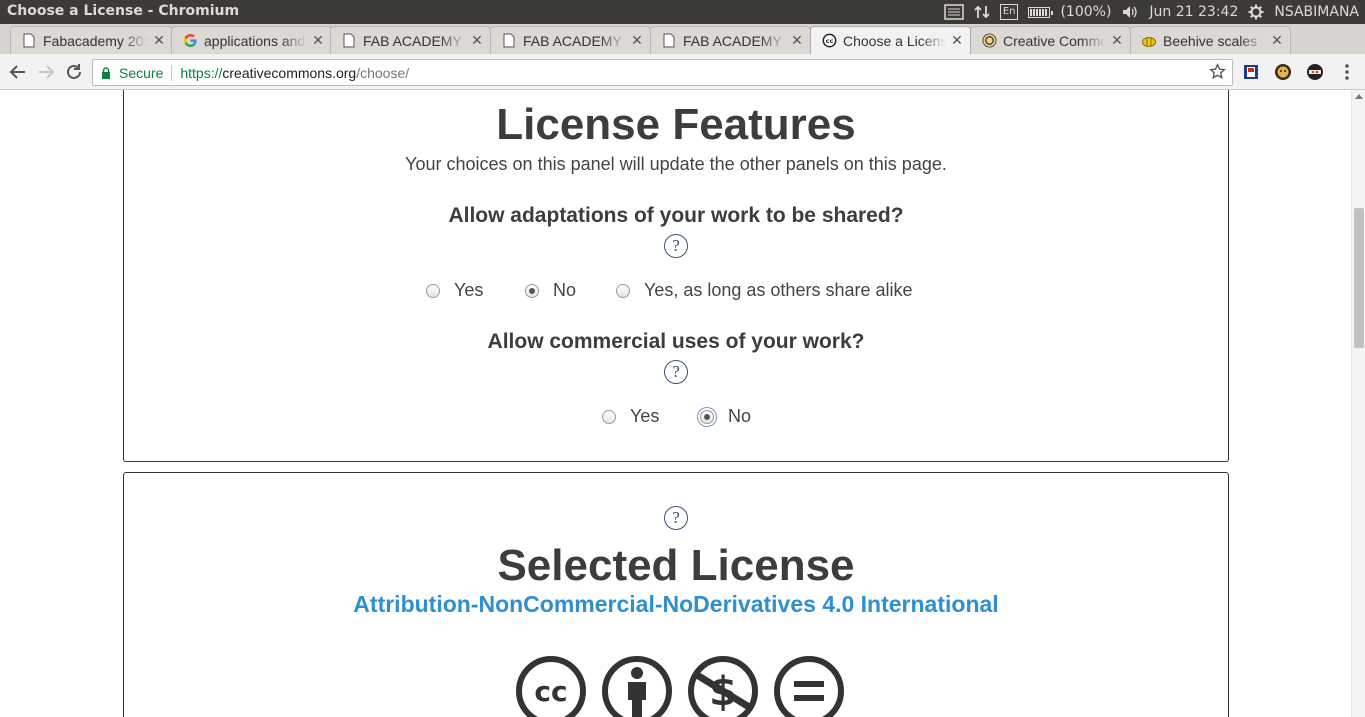 This screenshot has width=1365, height=717. Describe the element at coordinates (172, 72) in the screenshot. I see `omnibox-divider` at that location.